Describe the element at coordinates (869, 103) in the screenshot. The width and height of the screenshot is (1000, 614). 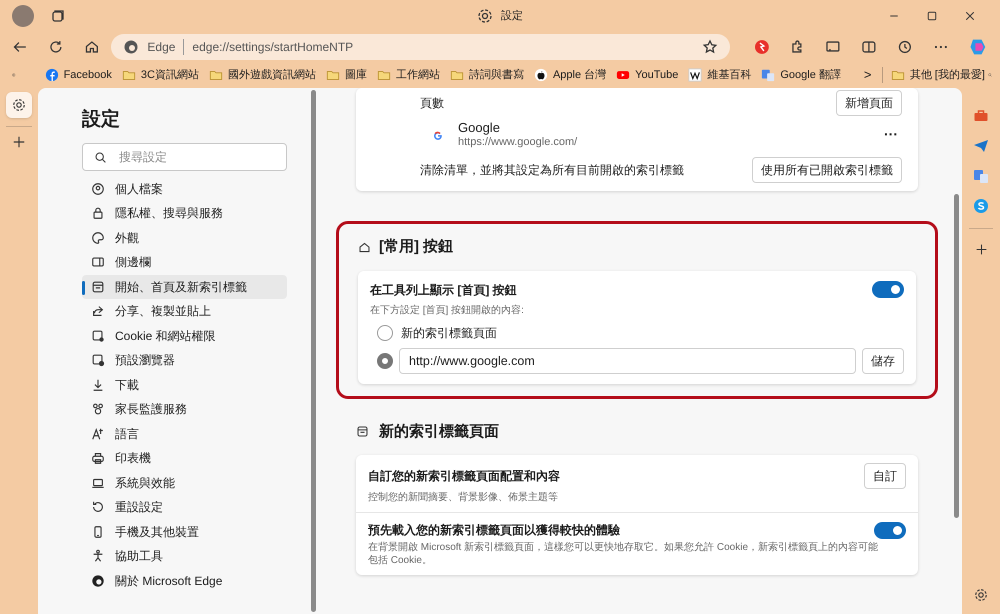
I see `add-page-button: 新增頁面` at that location.